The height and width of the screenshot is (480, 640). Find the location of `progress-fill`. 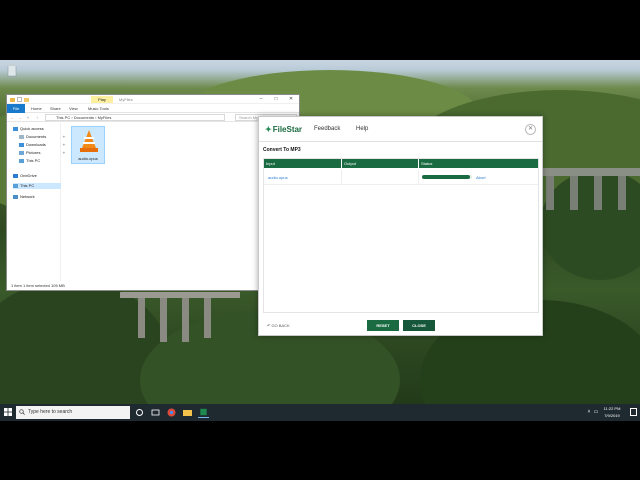

progress-fill is located at coordinates (446, 177).